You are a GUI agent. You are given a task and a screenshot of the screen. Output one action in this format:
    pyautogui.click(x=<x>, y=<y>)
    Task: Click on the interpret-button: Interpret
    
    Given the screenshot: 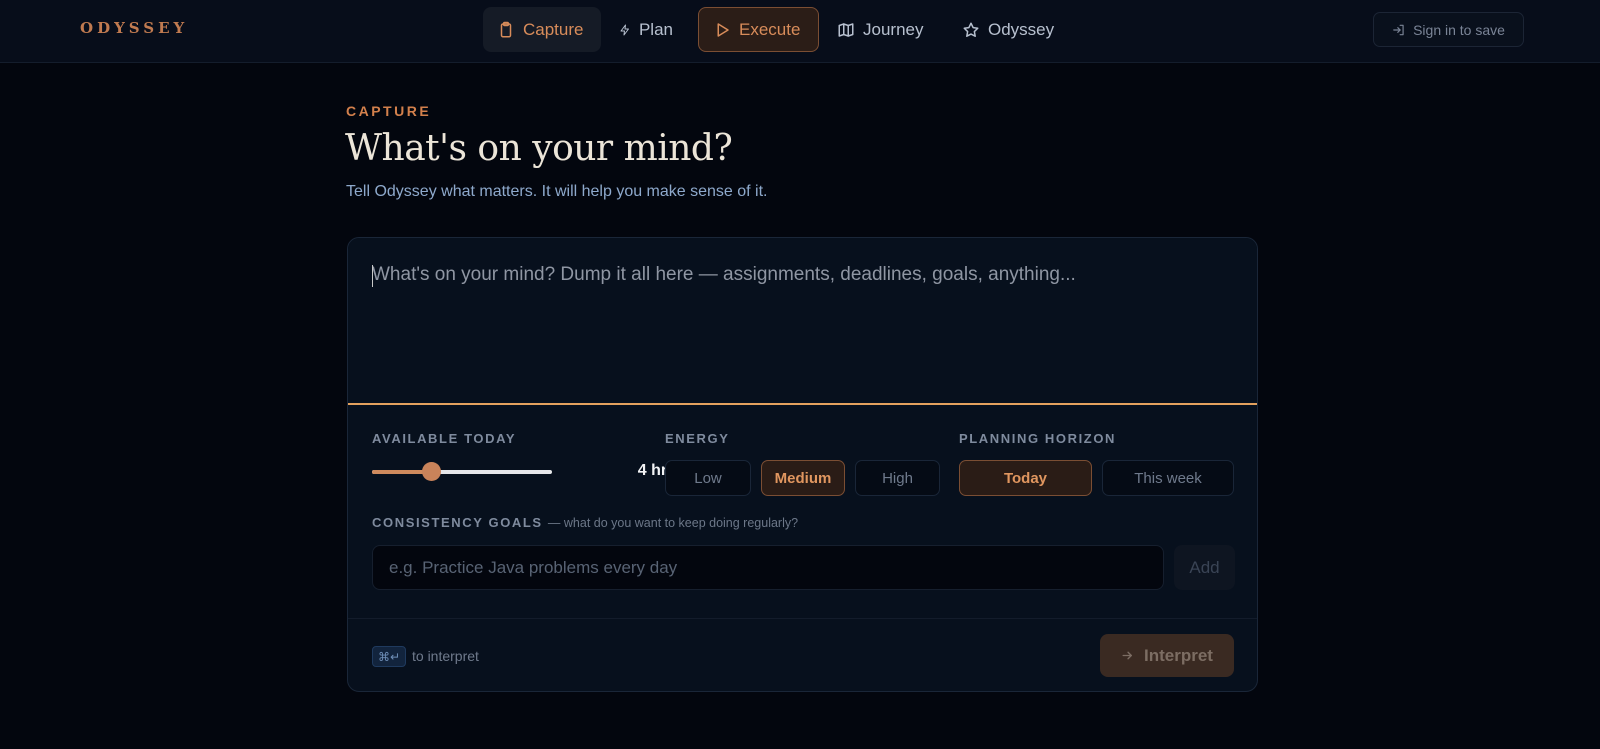 What is the action you would take?
    pyautogui.click(x=1167, y=655)
    